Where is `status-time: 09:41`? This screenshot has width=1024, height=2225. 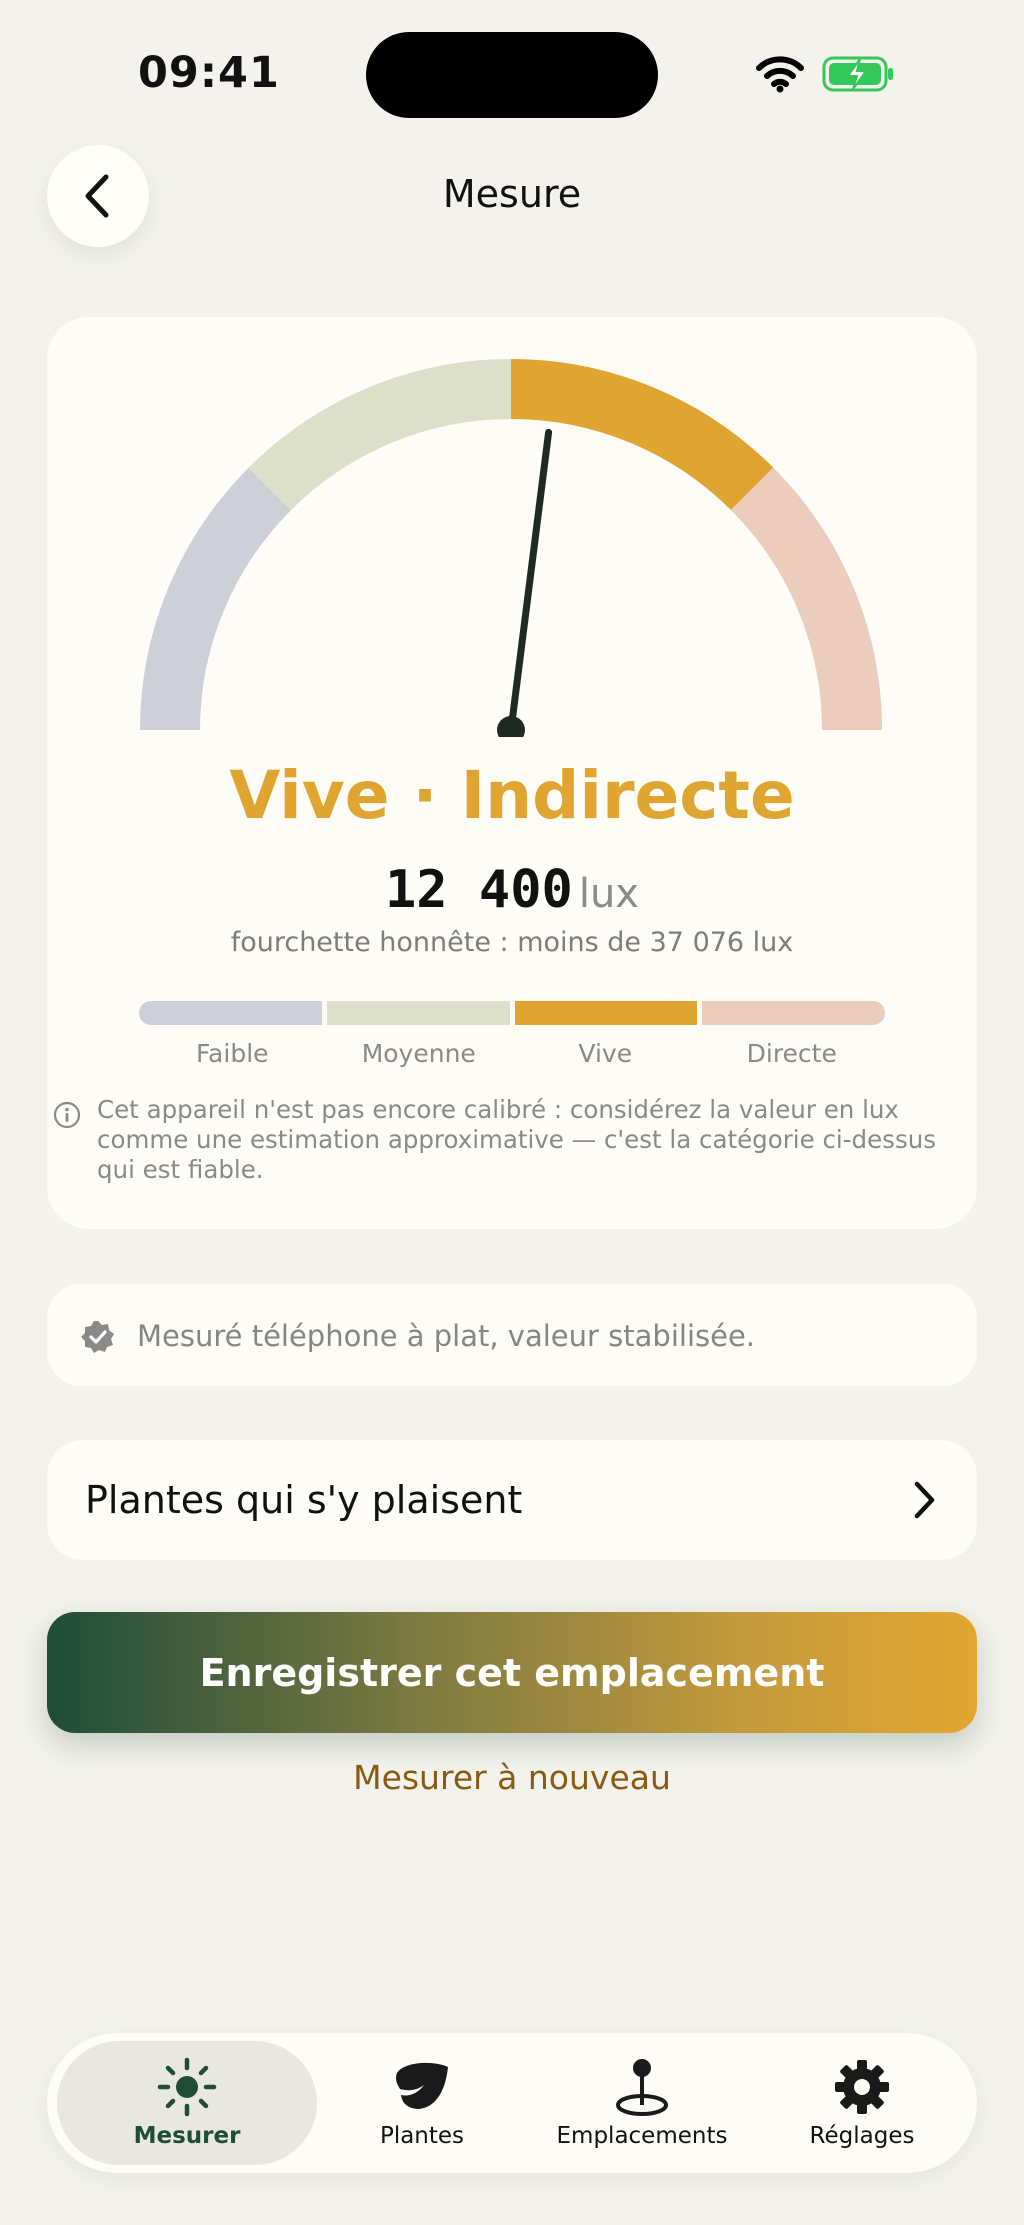
status-time: 09:41 is located at coordinates (209, 73).